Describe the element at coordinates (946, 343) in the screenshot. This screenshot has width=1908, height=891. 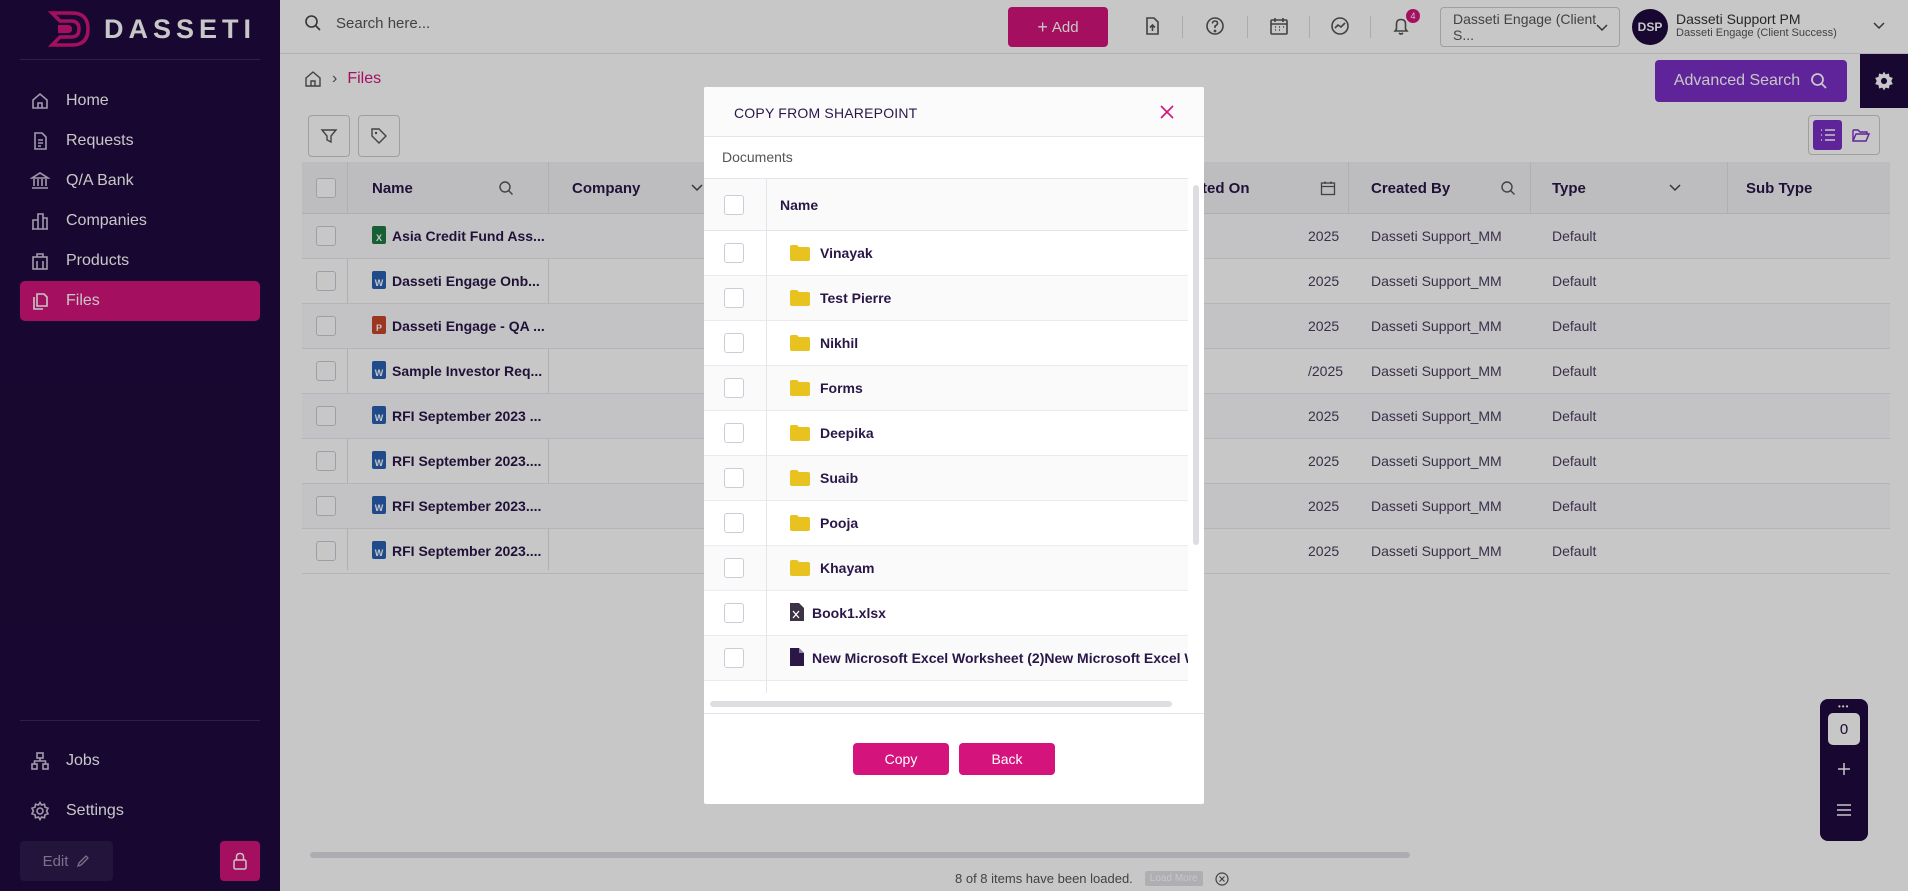
I see `list-item: Nikhil` at that location.